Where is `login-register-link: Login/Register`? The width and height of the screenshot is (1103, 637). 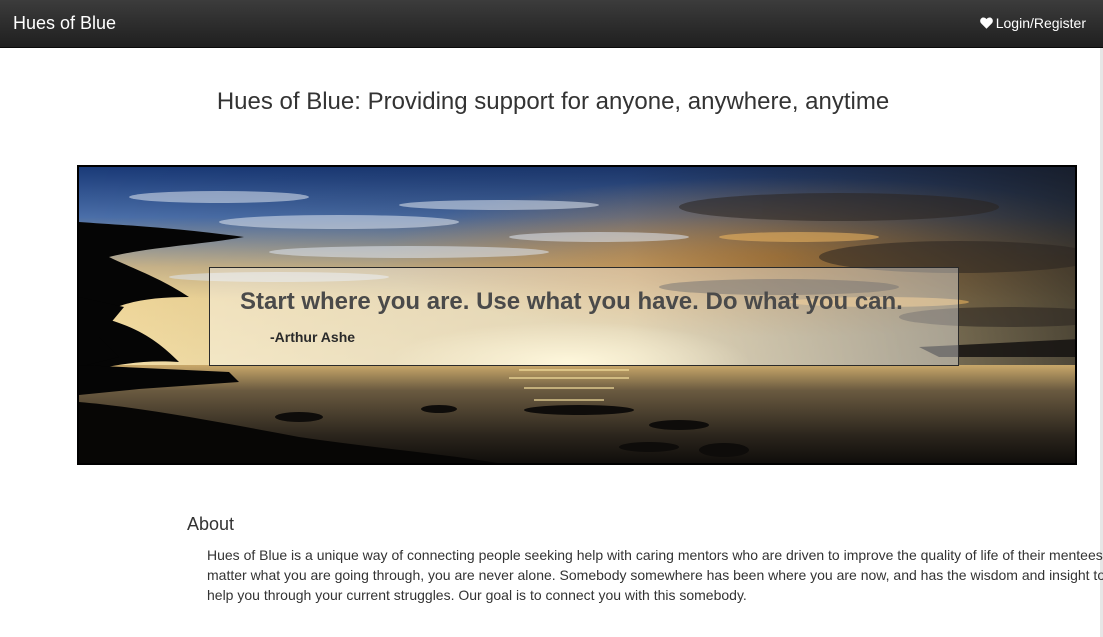 login-register-link: Login/Register is located at coordinates (1032, 23).